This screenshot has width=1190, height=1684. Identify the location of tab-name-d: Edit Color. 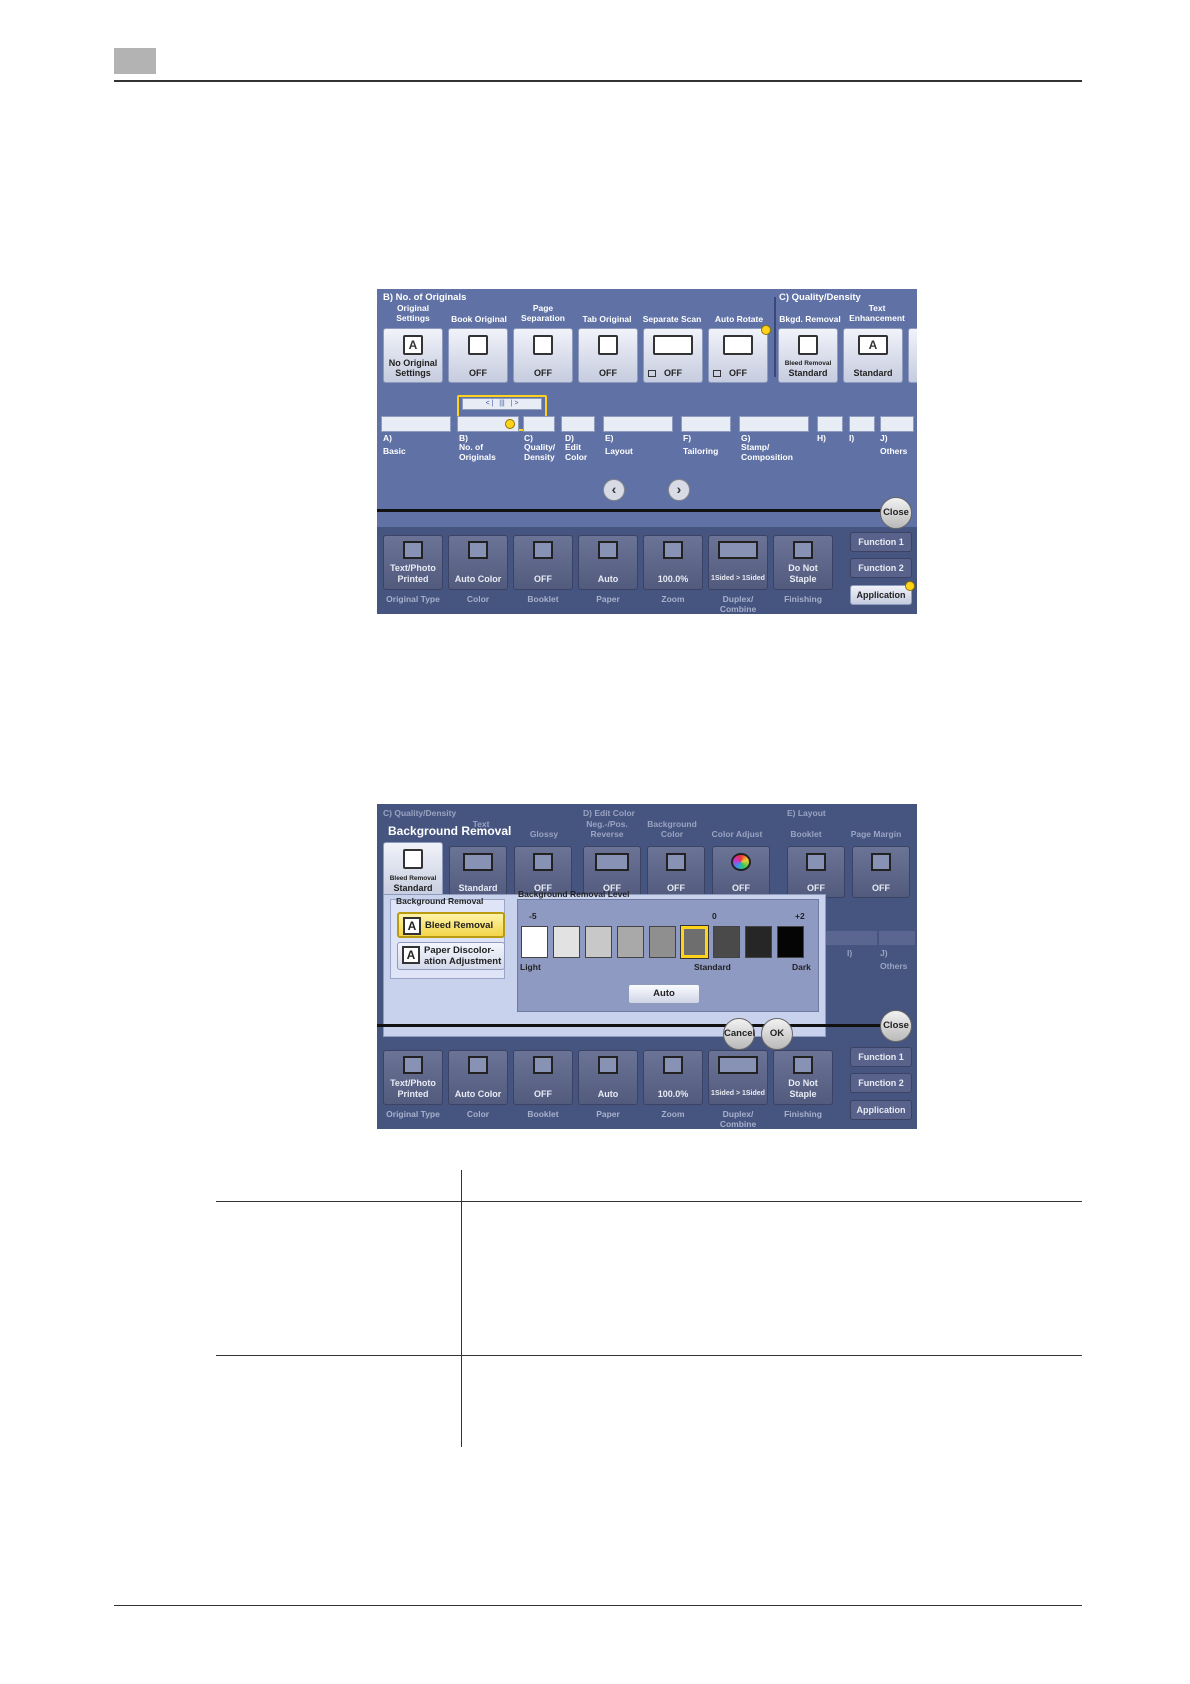
(576, 452).